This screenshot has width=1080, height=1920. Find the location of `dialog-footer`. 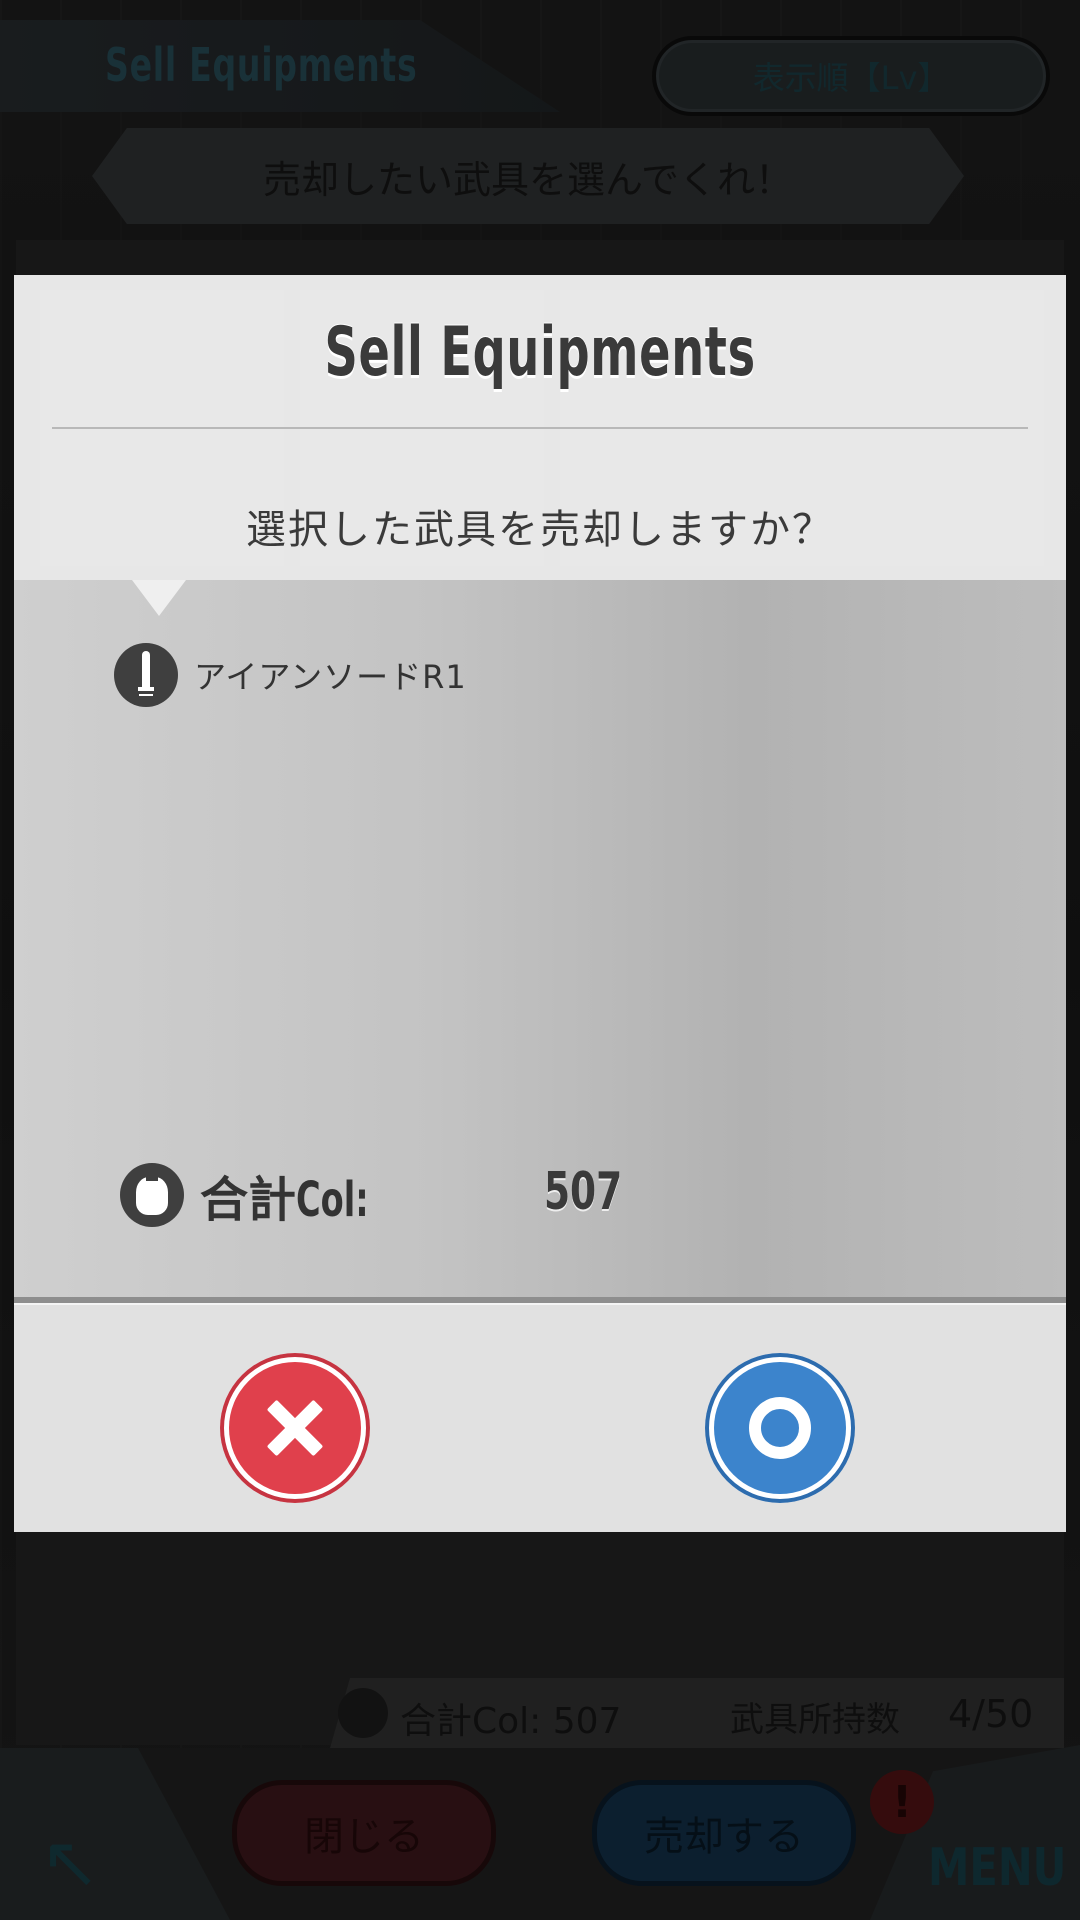

dialog-footer is located at coordinates (540, 1417).